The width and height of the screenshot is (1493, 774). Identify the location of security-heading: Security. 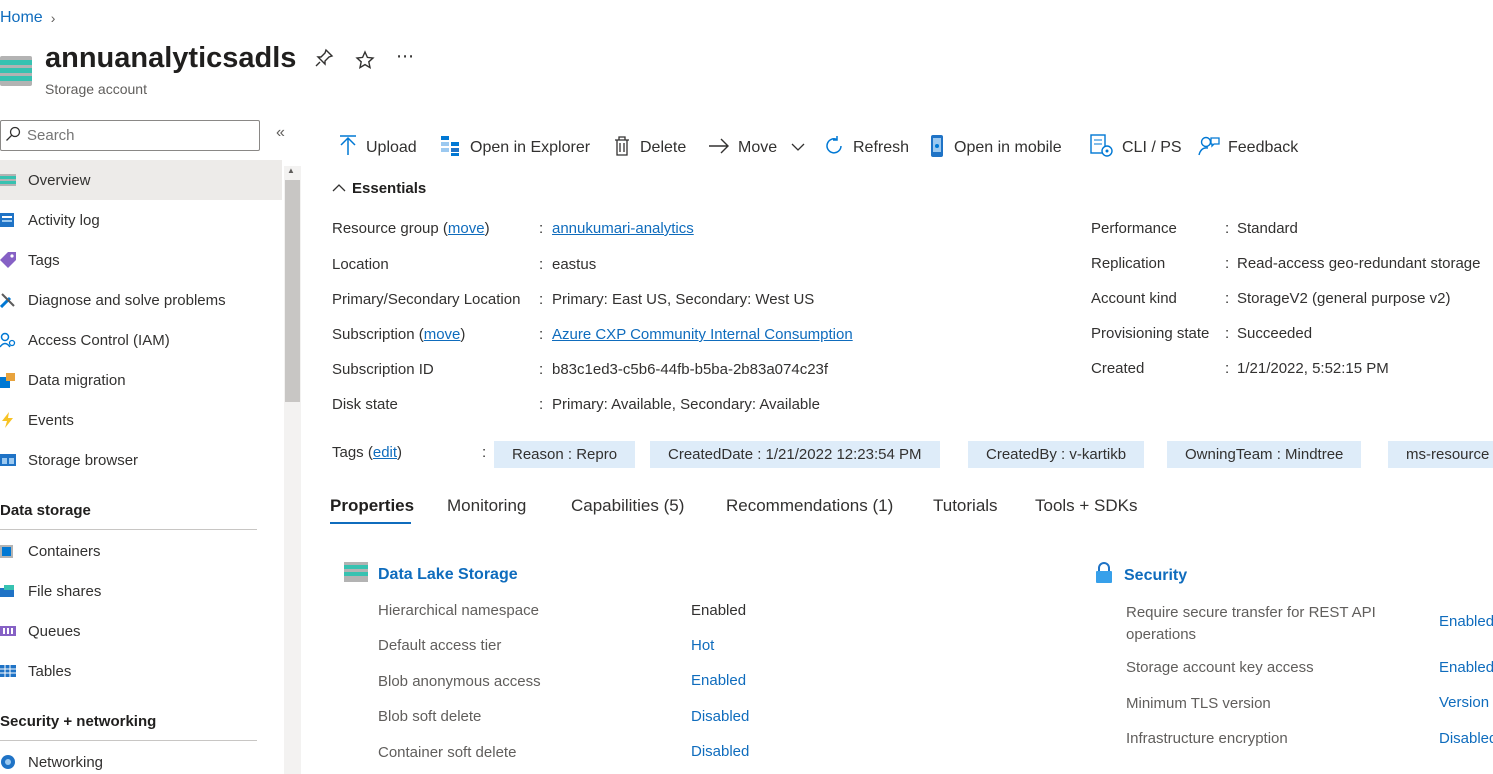
(1140, 575).